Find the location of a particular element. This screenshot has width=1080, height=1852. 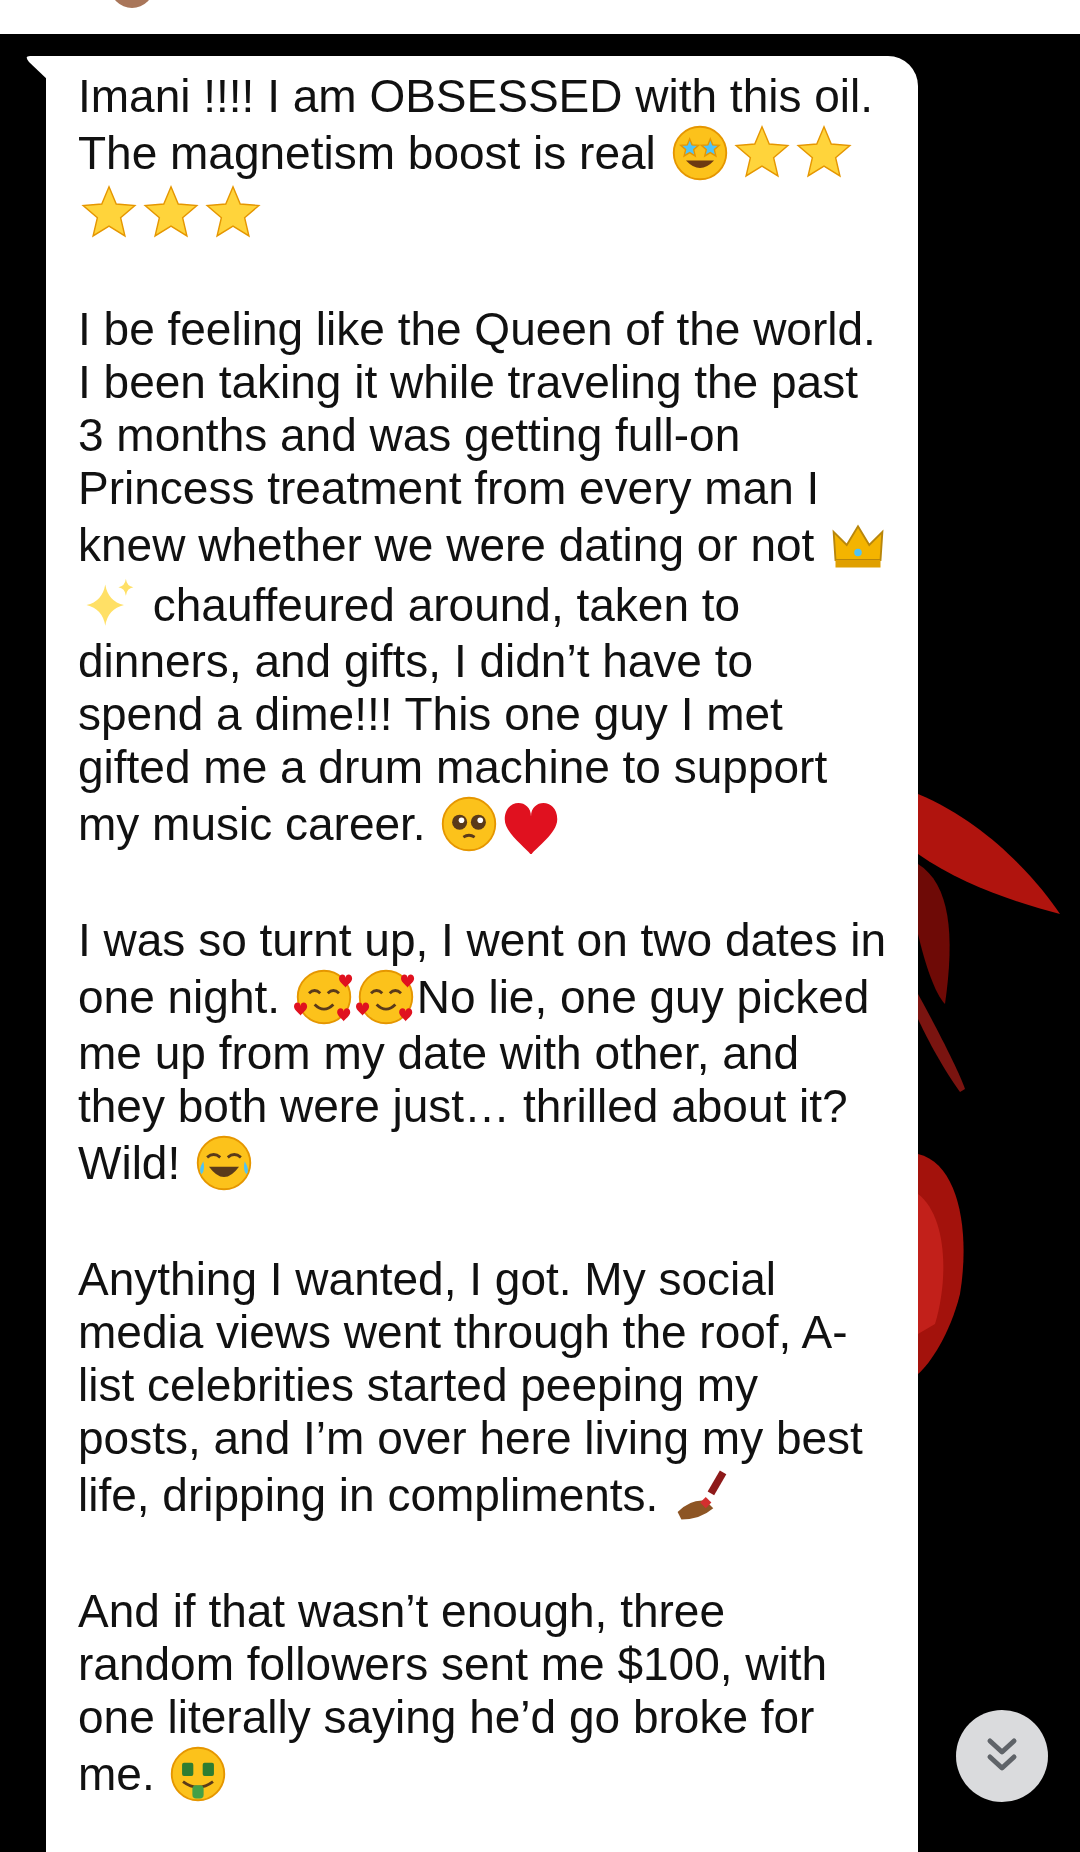

message-paragraph: Imani !!!! I am OBSESSED with this oil. The magnetism boost is real is located at coordinates (484, 156).